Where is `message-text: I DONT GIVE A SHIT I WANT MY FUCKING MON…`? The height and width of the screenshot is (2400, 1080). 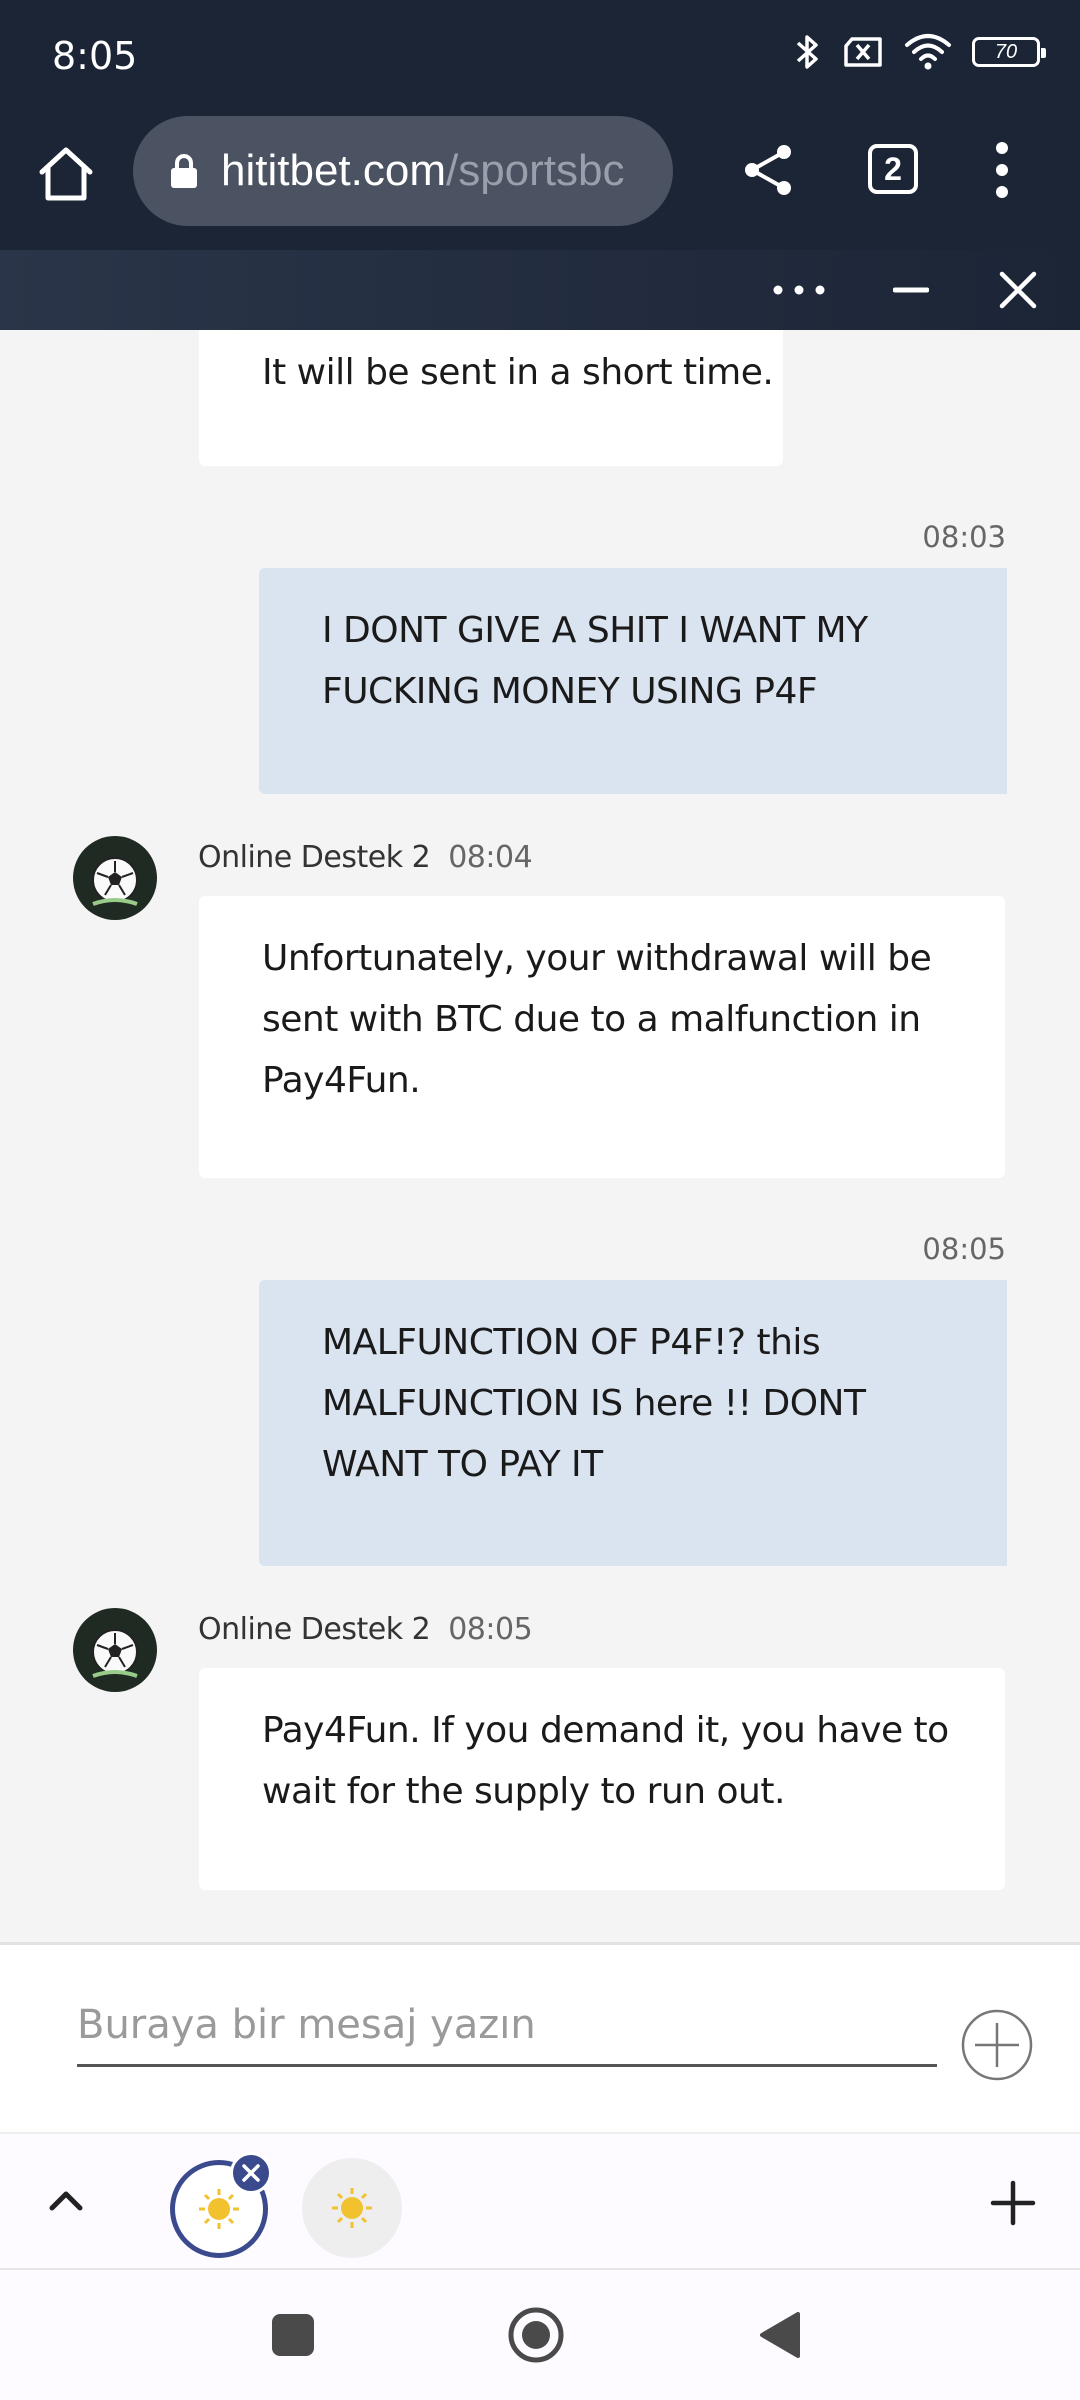 message-text: I DONT GIVE A SHIT I WANT MY FUCKING MON… is located at coordinates (595, 661).